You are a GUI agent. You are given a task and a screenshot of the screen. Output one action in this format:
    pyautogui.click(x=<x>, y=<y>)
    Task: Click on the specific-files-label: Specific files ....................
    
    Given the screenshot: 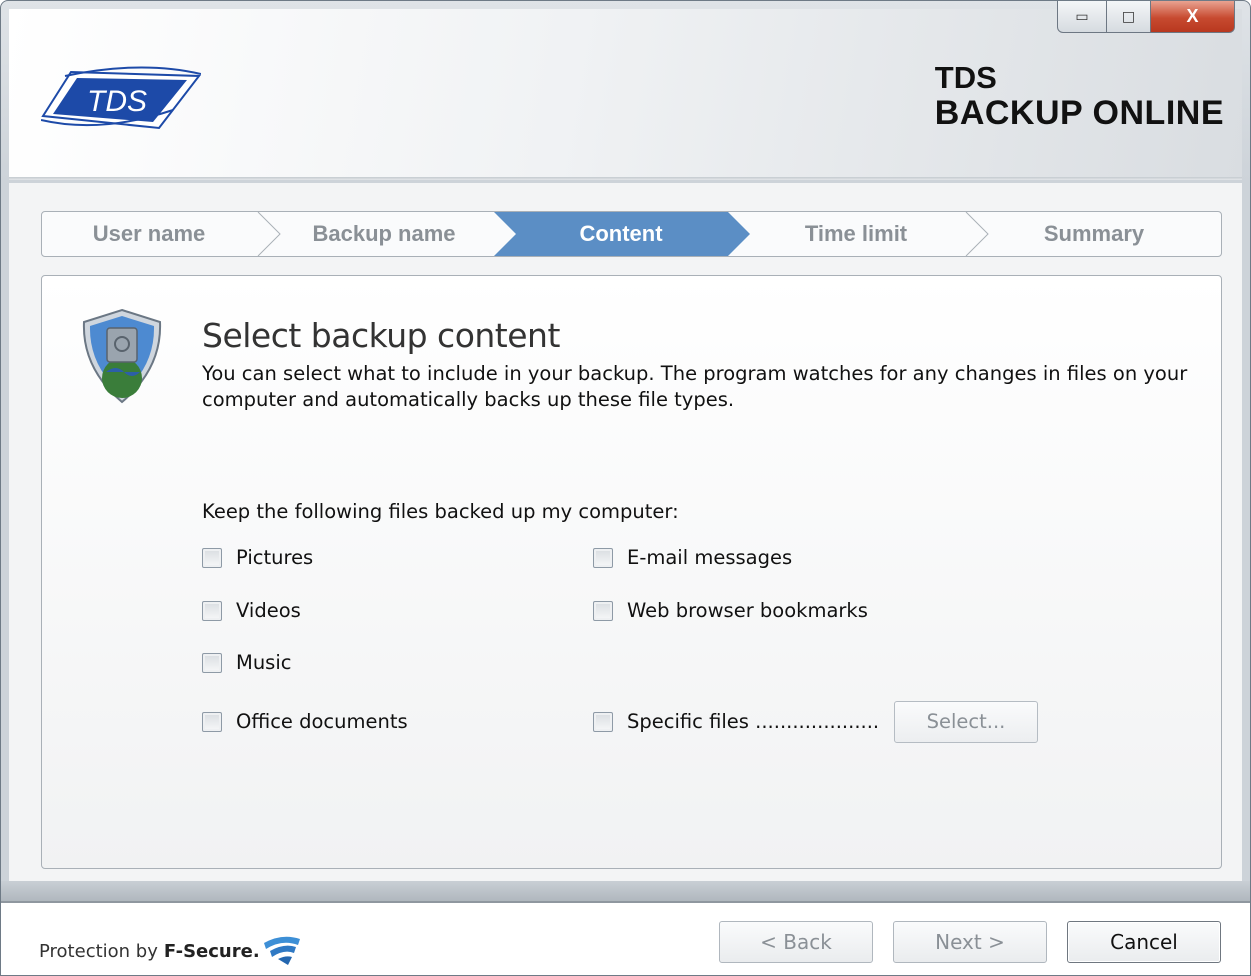 What is the action you would take?
    pyautogui.click(x=753, y=721)
    